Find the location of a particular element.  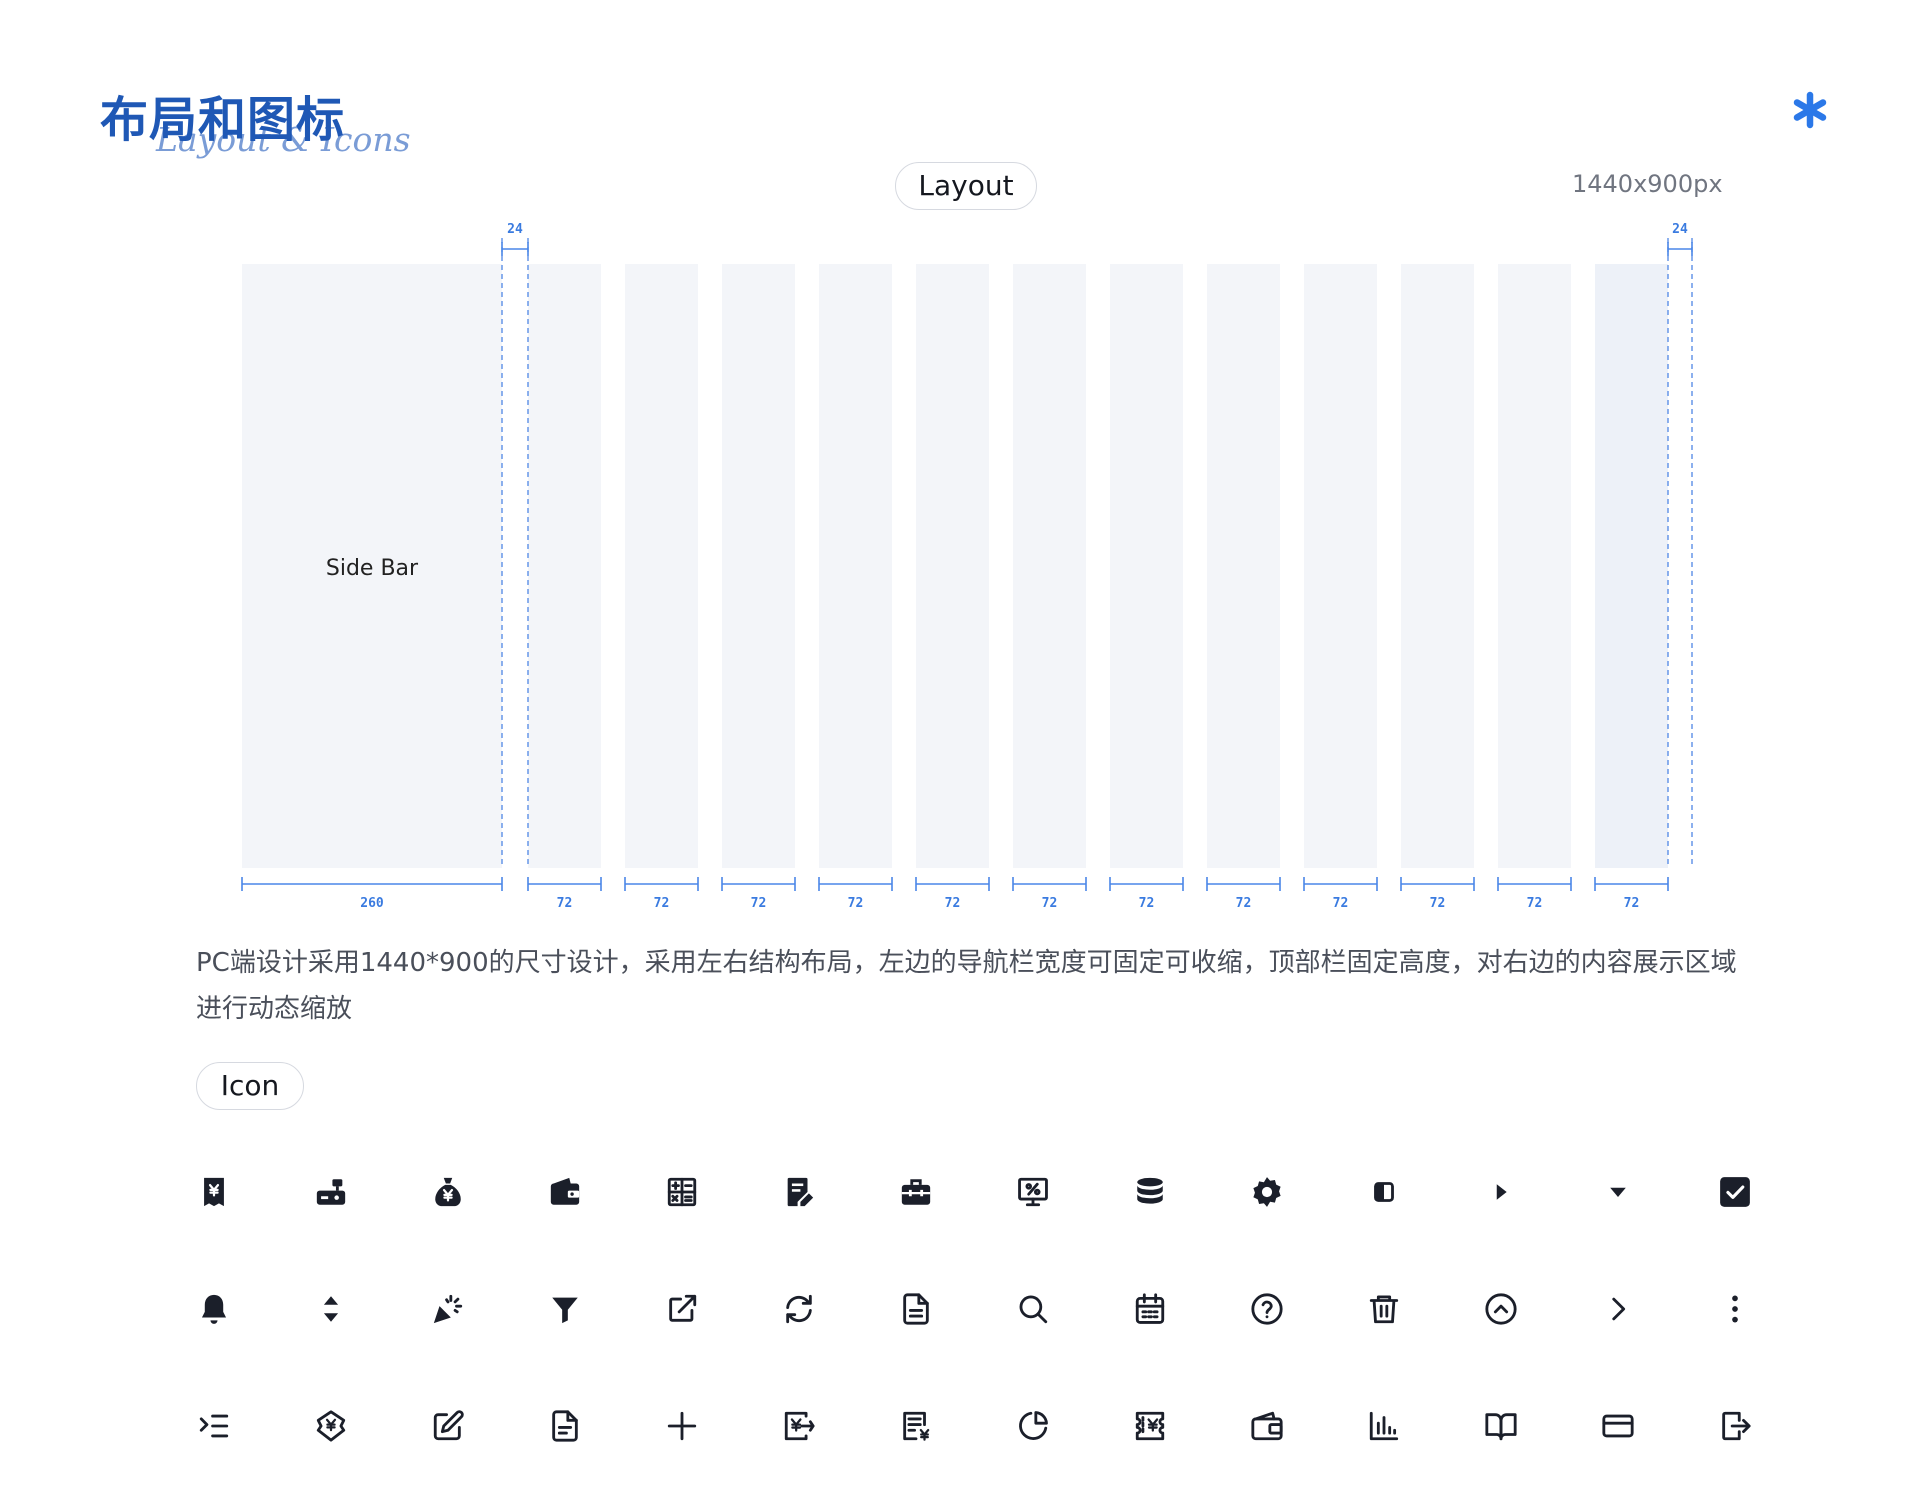

logout-icon is located at coordinates (1735, 1426).